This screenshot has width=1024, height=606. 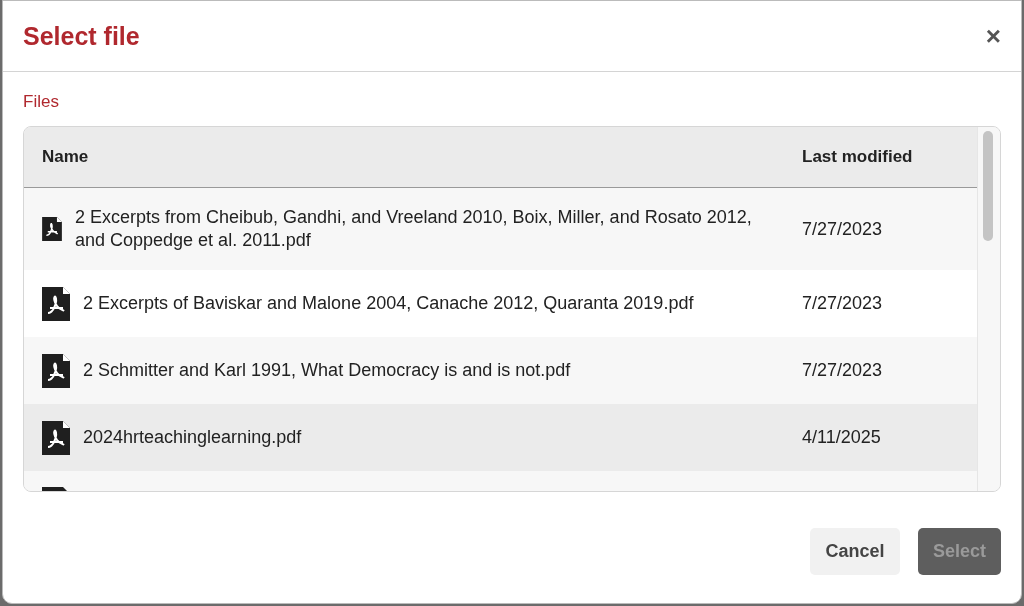 I want to click on column-header: Last modified, so click(x=858, y=157).